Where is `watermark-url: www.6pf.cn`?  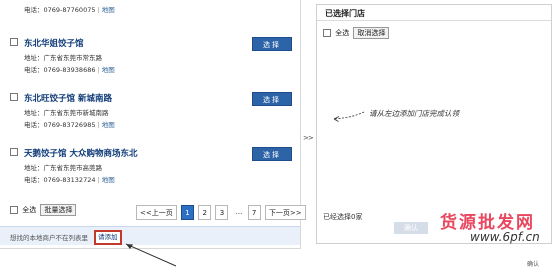
watermark-url: www.6pf.cn is located at coordinates (505, 237).